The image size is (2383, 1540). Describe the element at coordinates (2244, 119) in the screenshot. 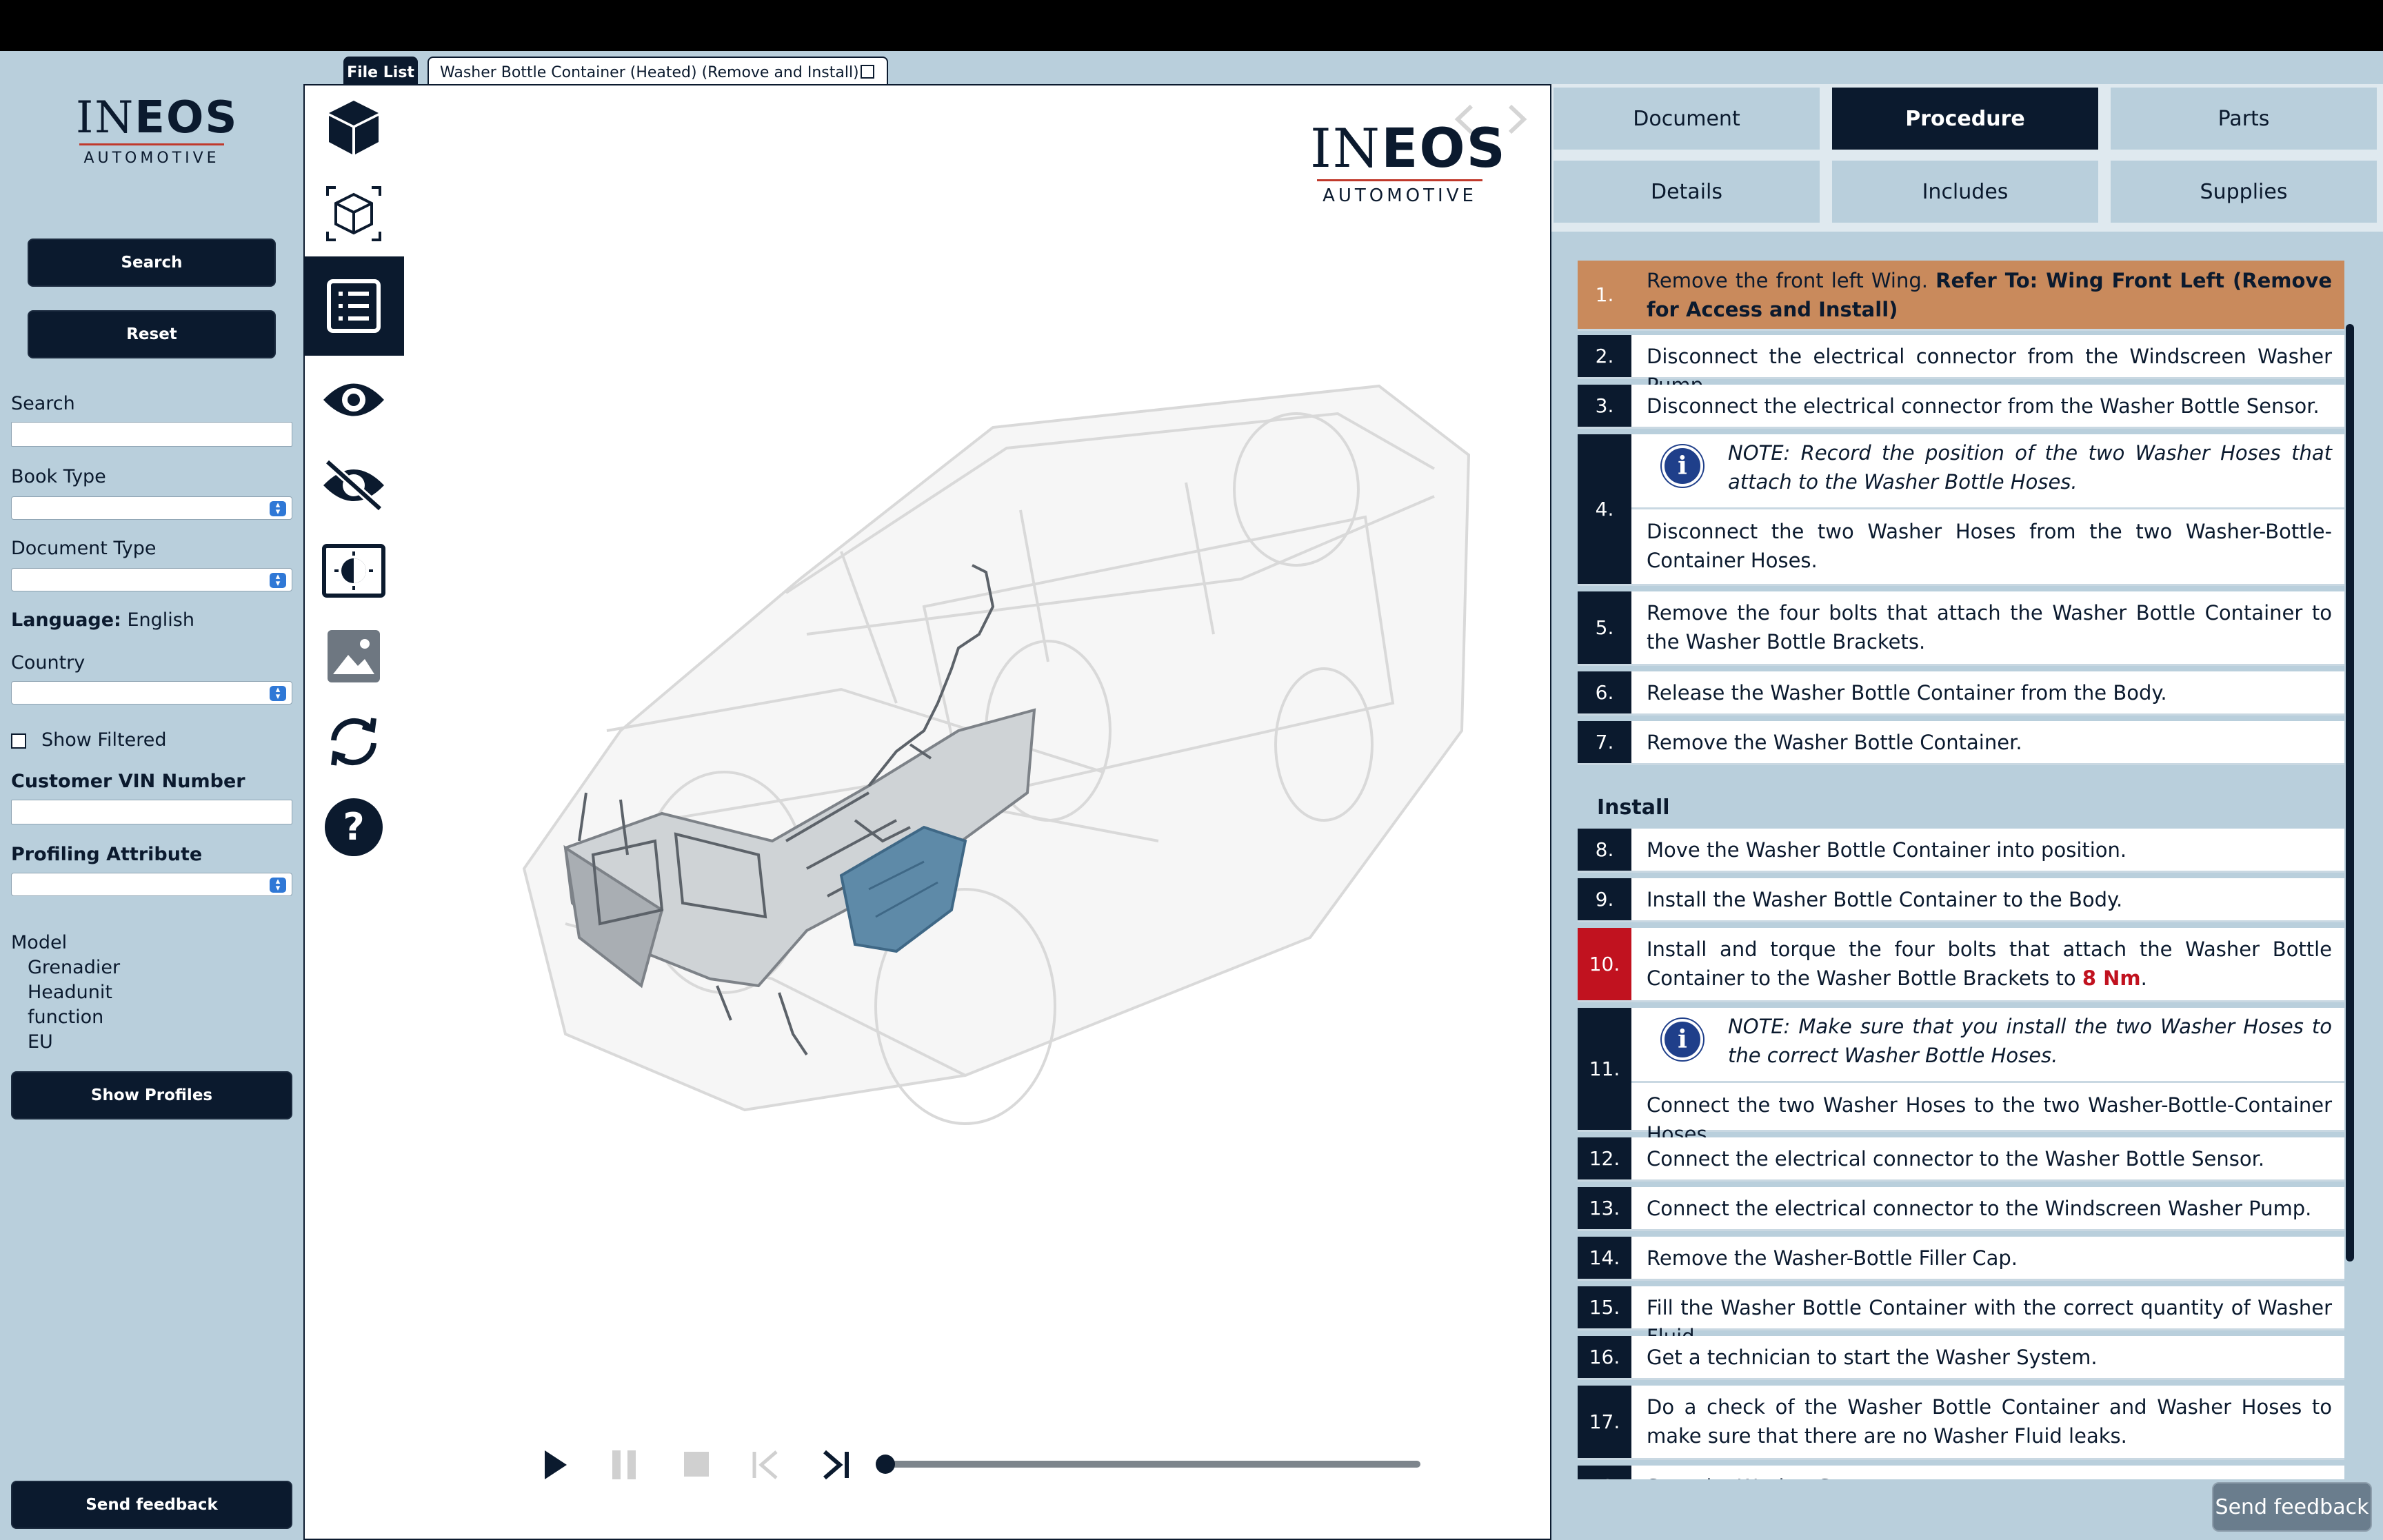

I see `tab-parts: Parts` at that location.